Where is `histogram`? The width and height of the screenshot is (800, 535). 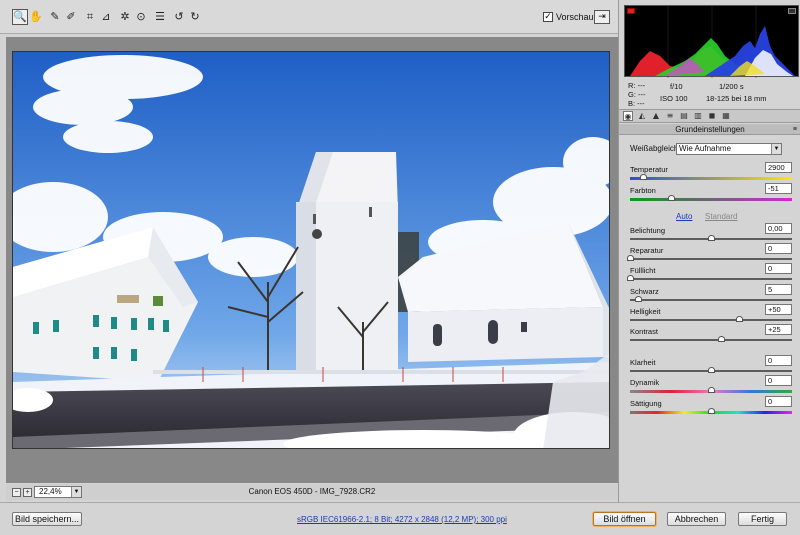 histogram is located at coordinates (711, 41).